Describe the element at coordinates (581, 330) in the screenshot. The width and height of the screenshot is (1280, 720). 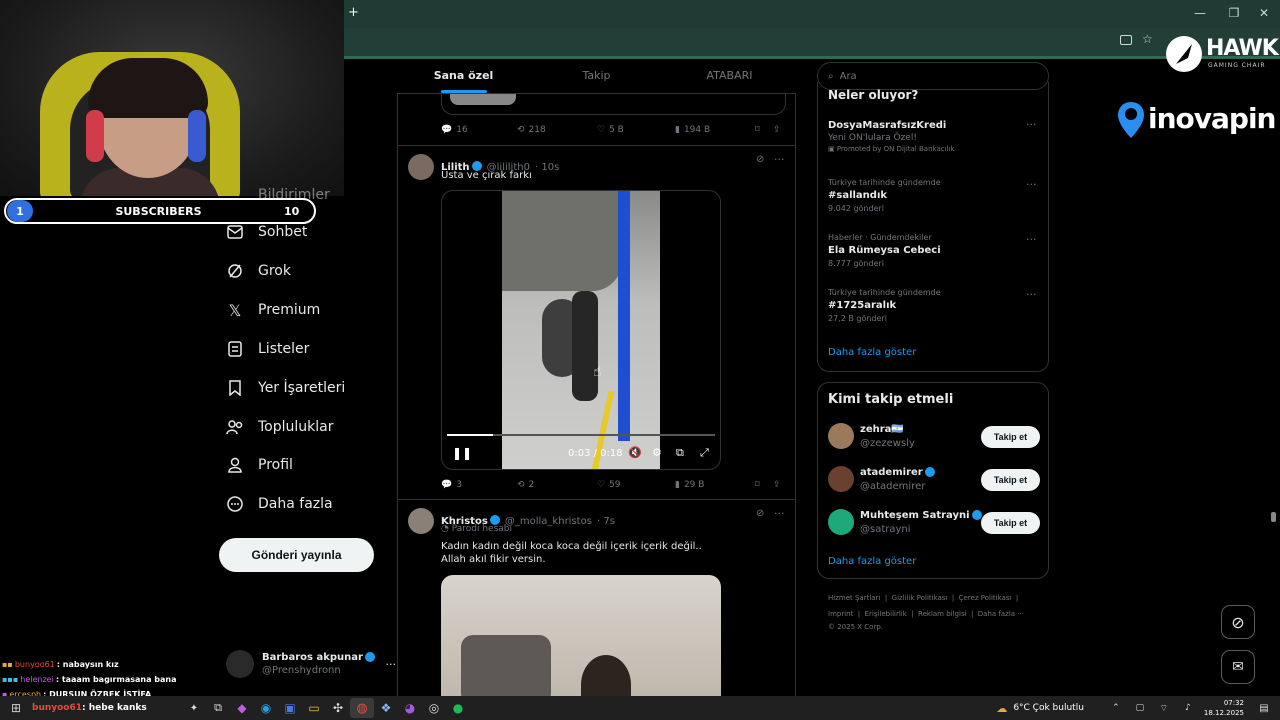
I see `video-player: ❚❚ 0:03 / 0:18 🔇 ⚙ ⧉ ⤢` at that location.